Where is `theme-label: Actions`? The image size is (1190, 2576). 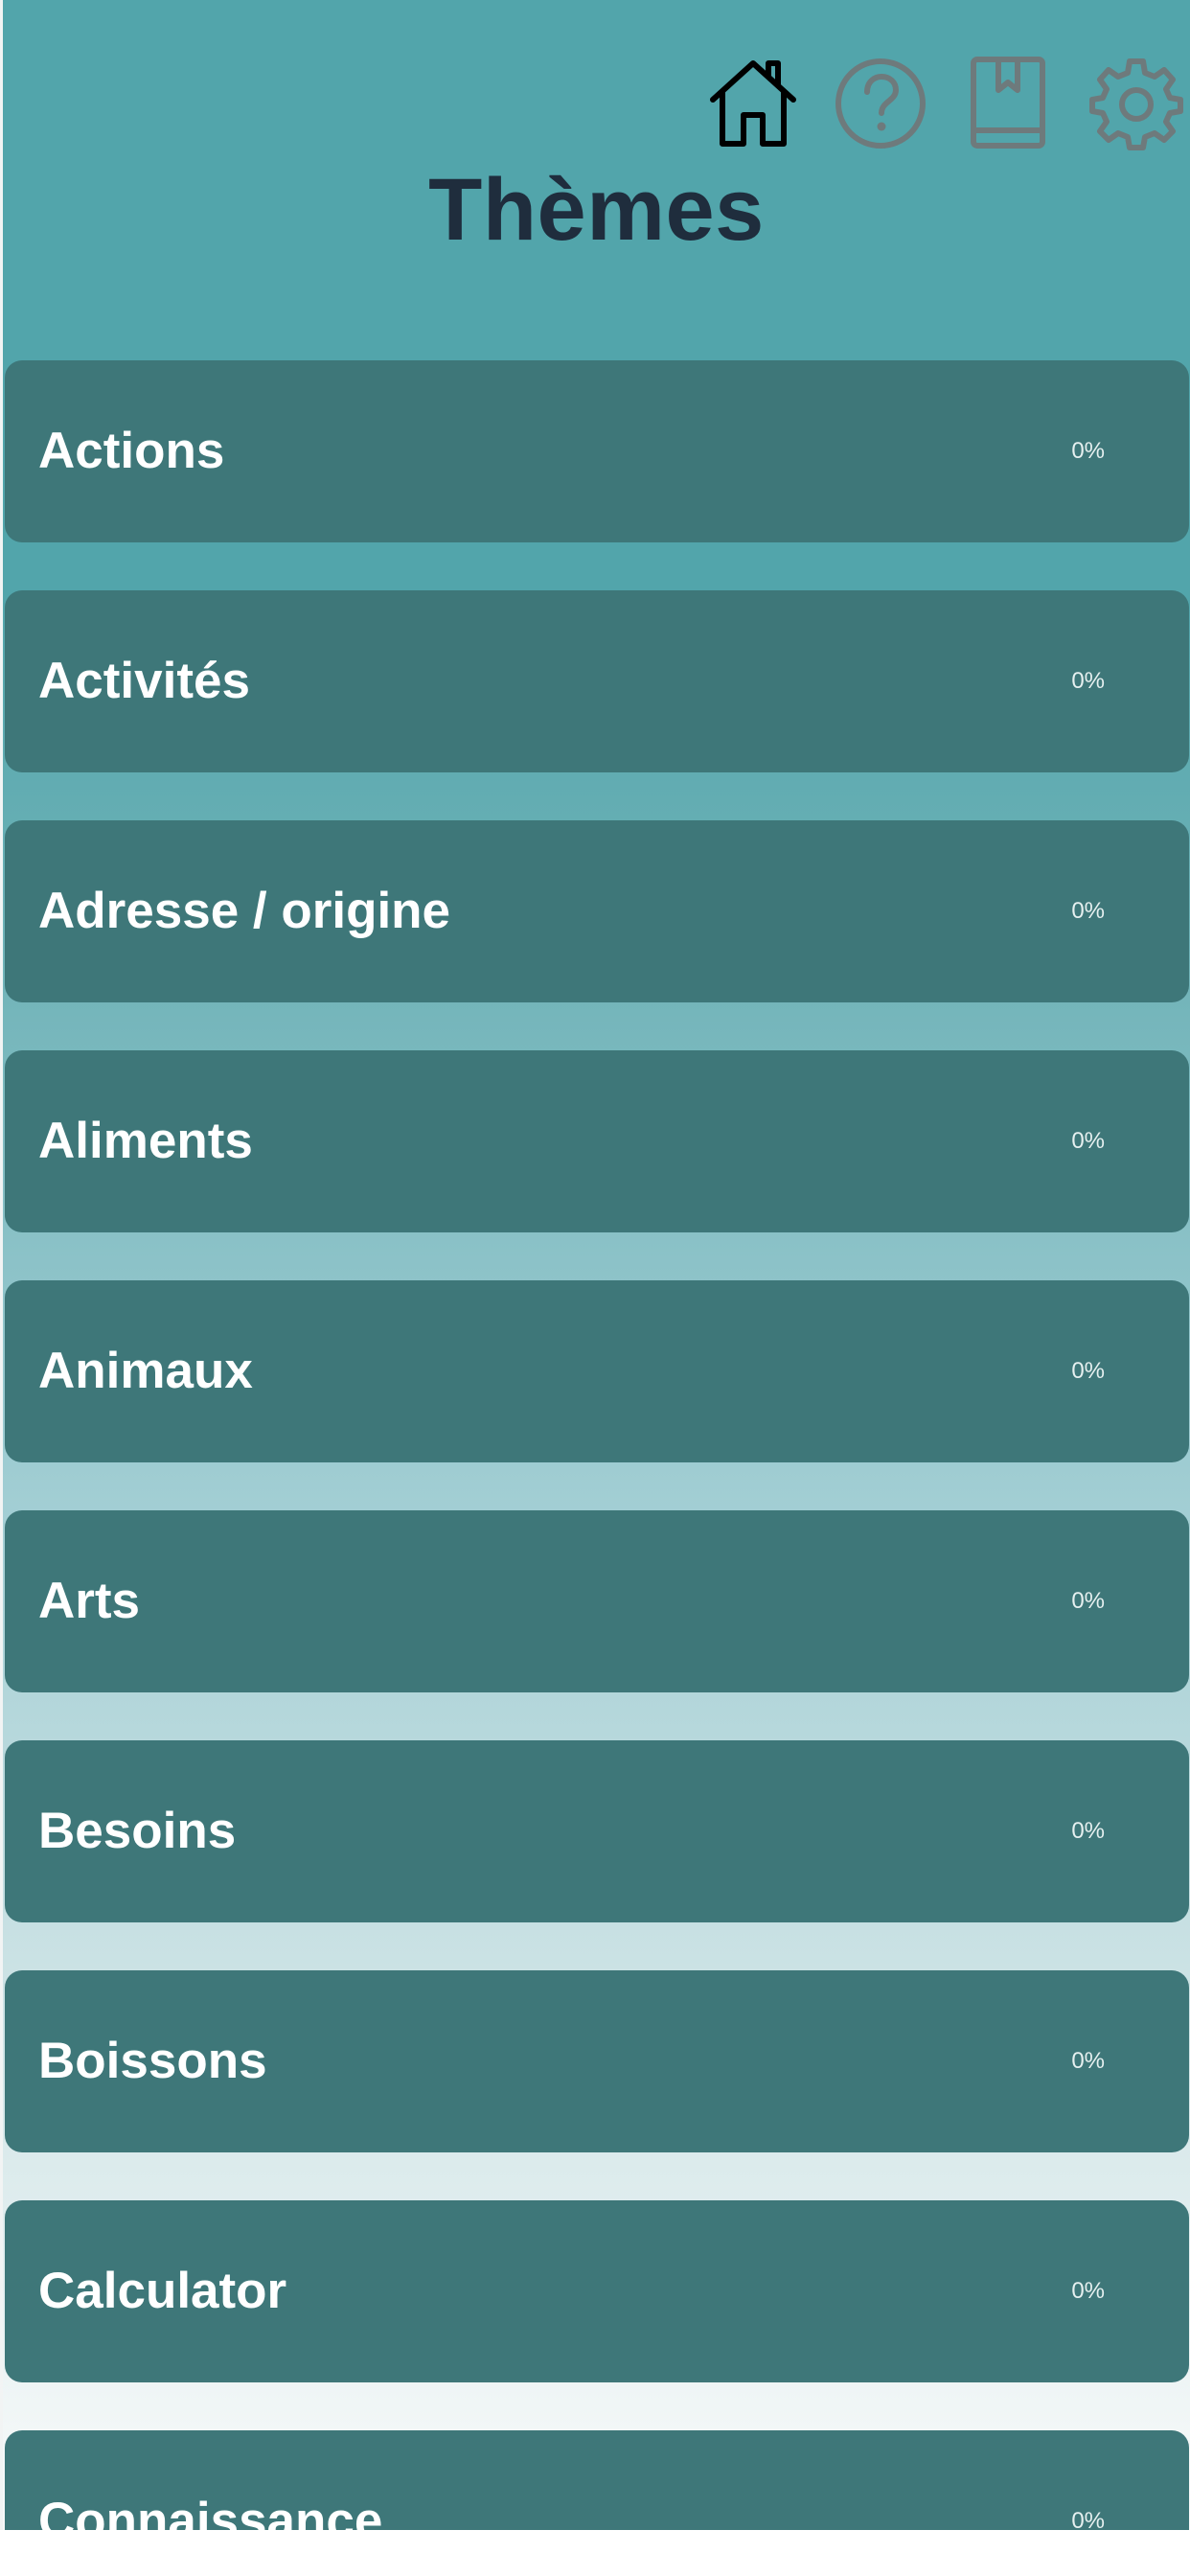
theme-label: Actions is located at coordinates (132, 451).